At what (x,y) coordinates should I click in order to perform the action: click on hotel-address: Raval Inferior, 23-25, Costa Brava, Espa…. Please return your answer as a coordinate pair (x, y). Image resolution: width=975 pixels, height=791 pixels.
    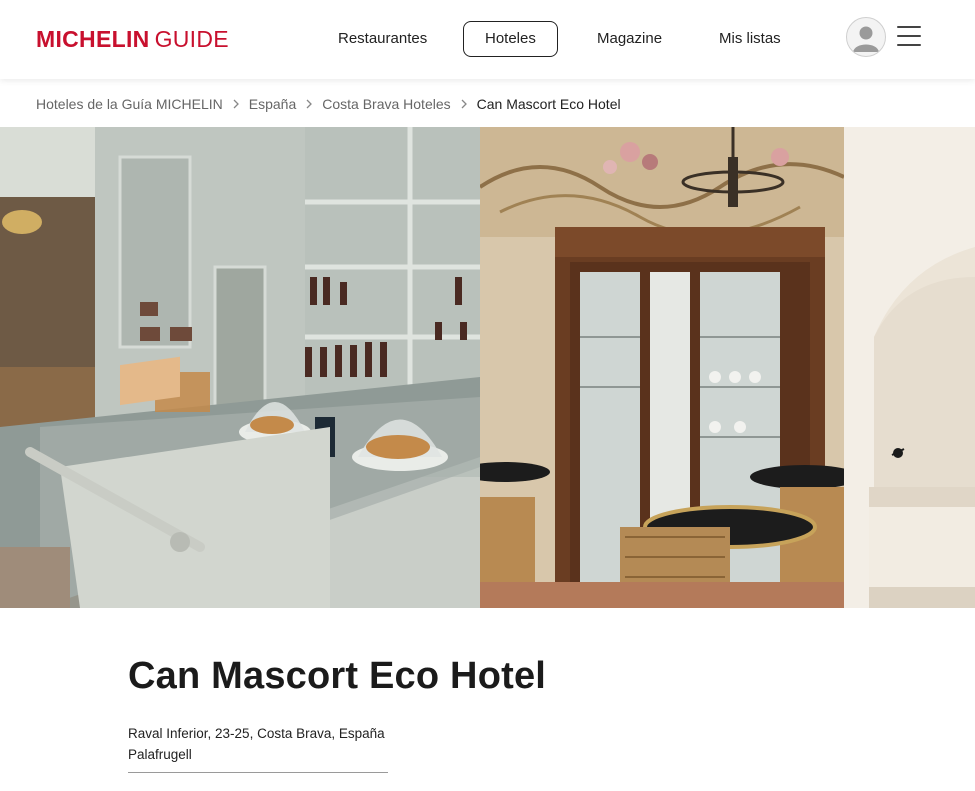
    Looking at the image, I should click on (258, 744).